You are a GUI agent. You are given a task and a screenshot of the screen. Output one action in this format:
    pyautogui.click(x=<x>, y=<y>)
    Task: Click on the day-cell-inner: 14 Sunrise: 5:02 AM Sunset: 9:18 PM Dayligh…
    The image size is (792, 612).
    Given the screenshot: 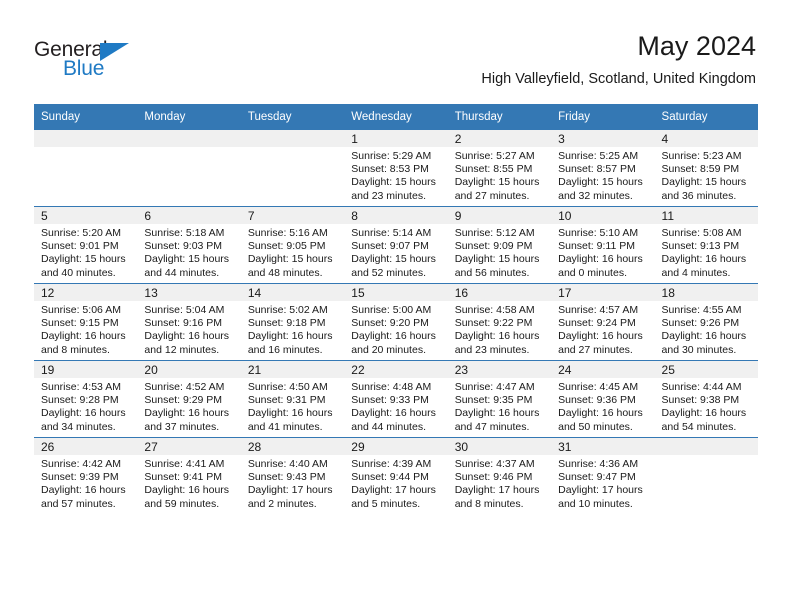 What is the action you would take?
    pyautogui.click(x=292, y=322)
    